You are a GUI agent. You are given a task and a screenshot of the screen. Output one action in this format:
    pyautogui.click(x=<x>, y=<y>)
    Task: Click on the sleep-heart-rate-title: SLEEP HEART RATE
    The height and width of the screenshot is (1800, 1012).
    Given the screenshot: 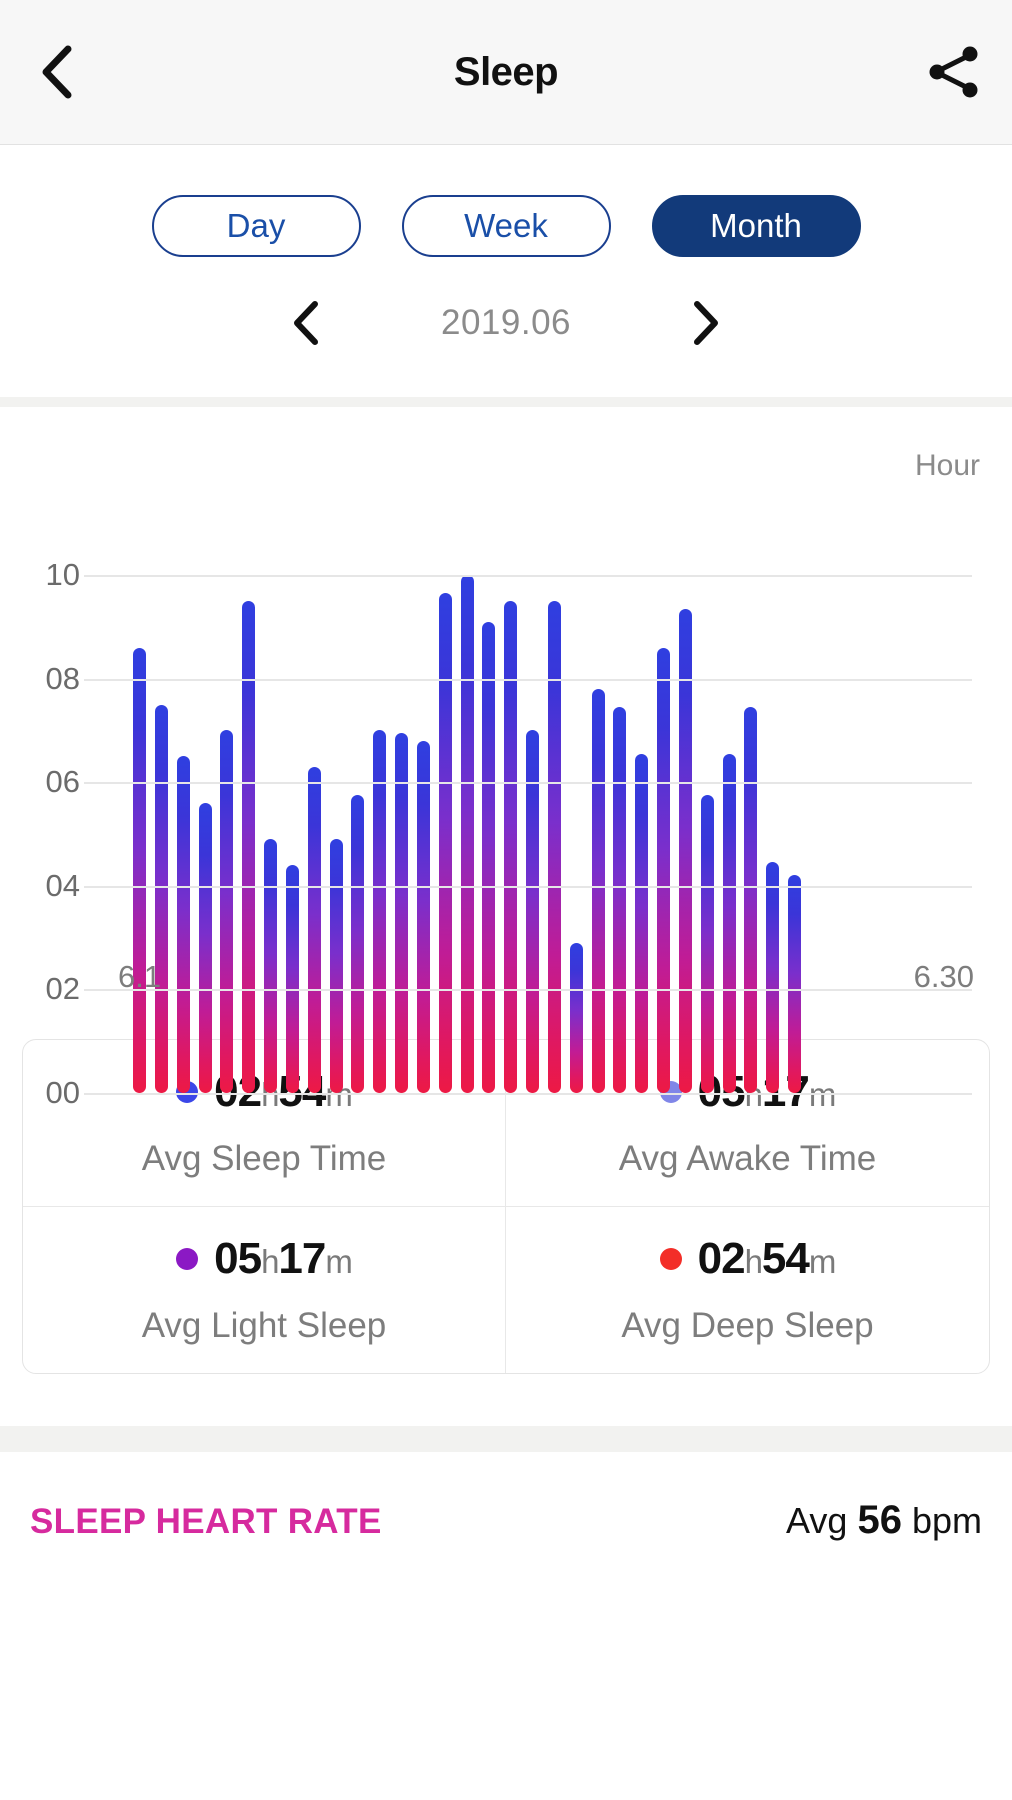 What is the action you would take?
    pyautogui.click(x=206, y=1521)
    